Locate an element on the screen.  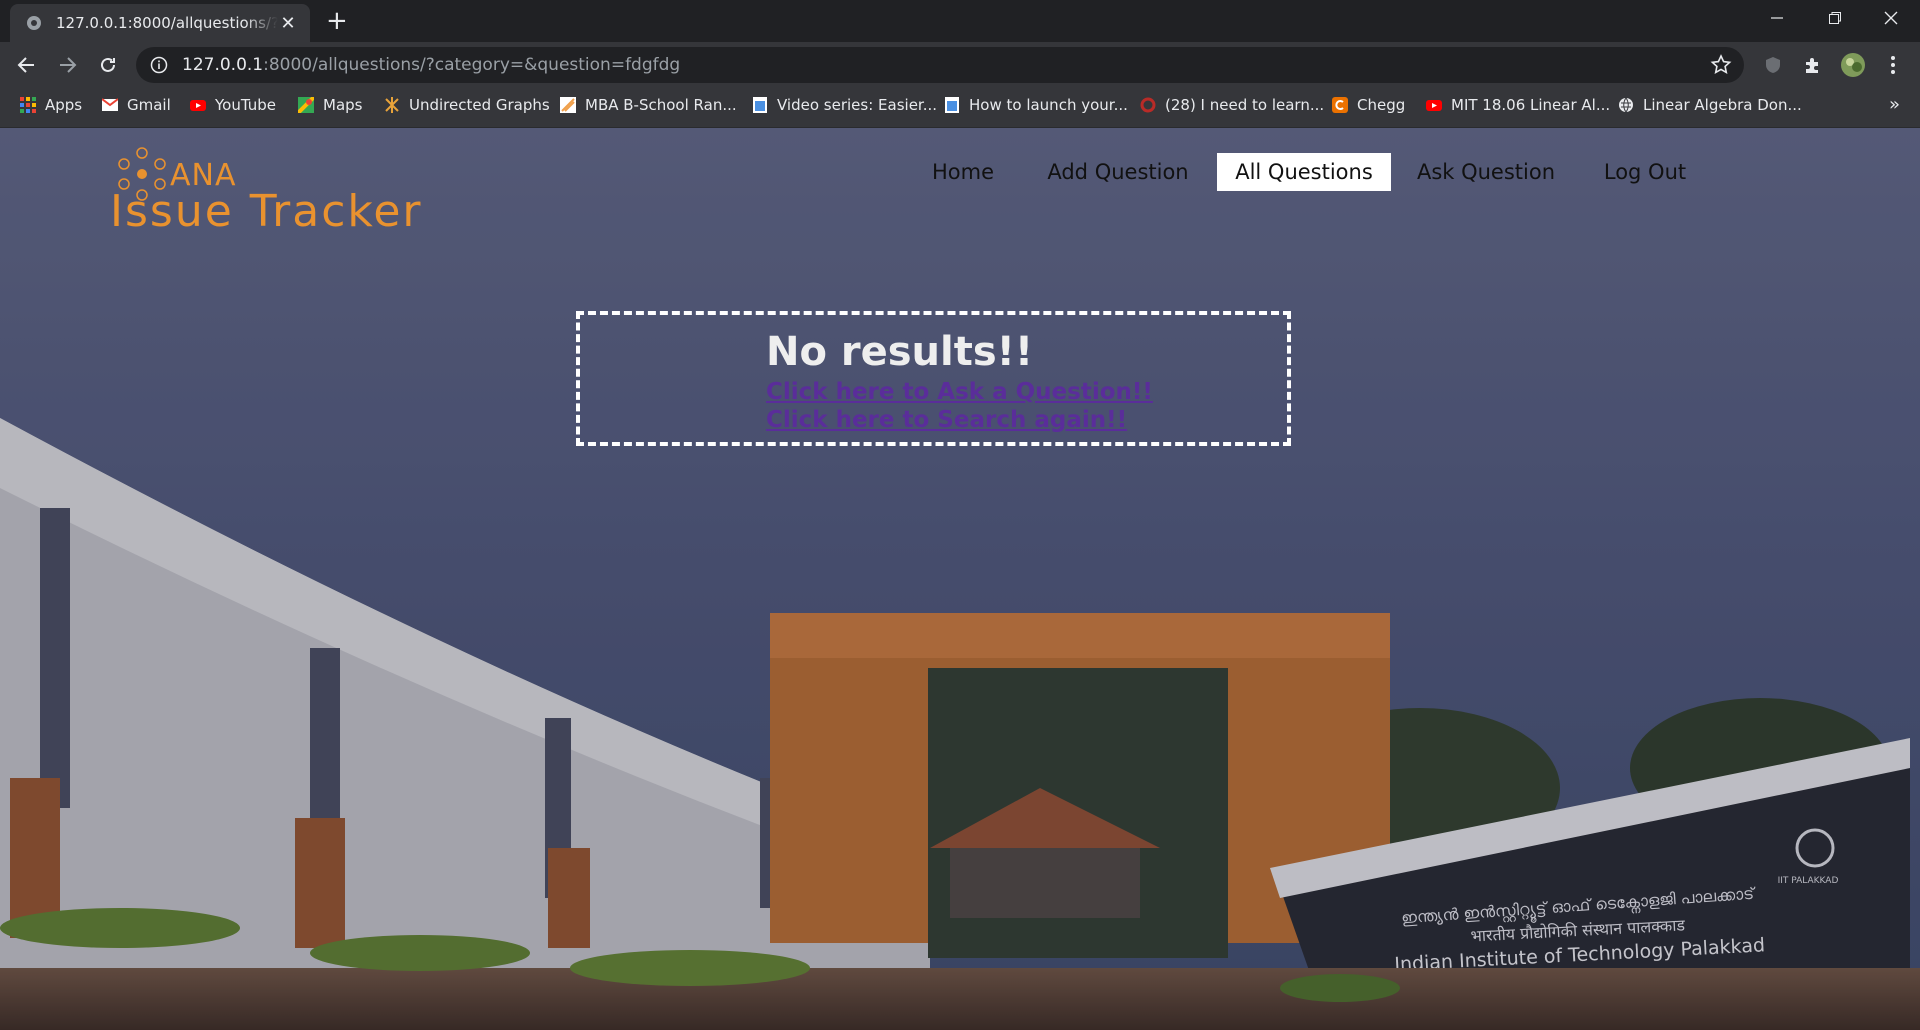
reload-icon is located at coordinates (108, 65).